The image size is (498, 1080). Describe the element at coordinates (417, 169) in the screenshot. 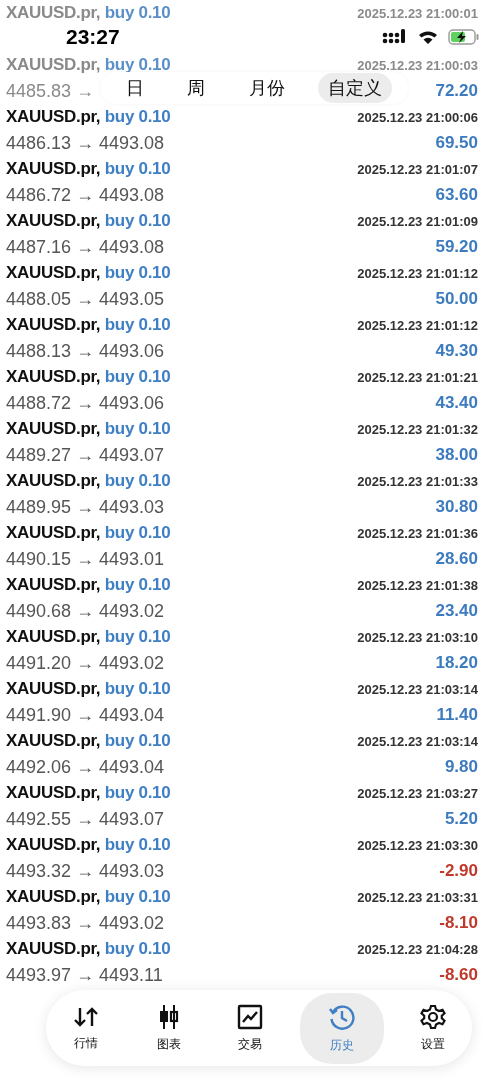

I see `trade-time: 2025.12.23 21:01:07` at that location.